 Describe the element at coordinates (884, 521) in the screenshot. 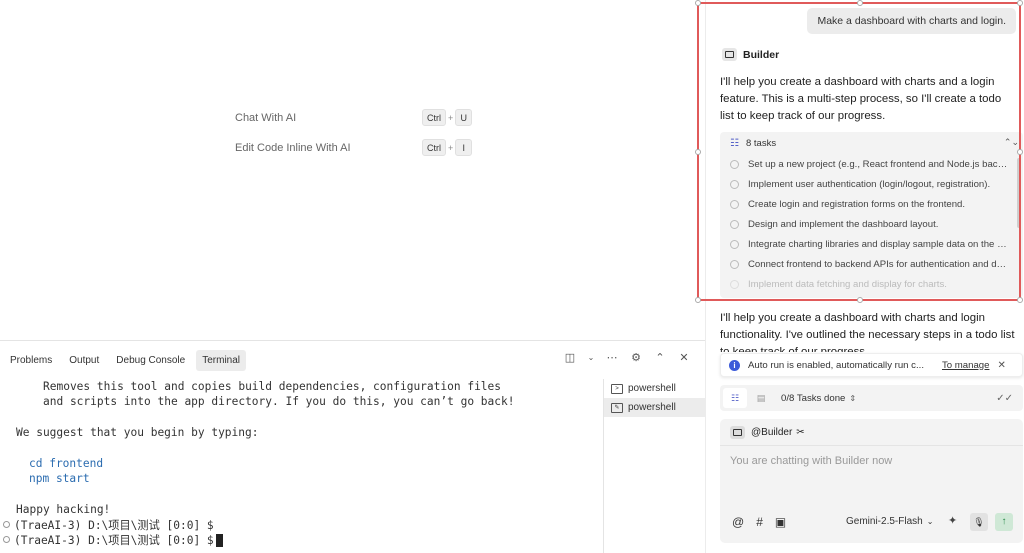

I see `model-name: Gemini-2.5-Flash` at that location.